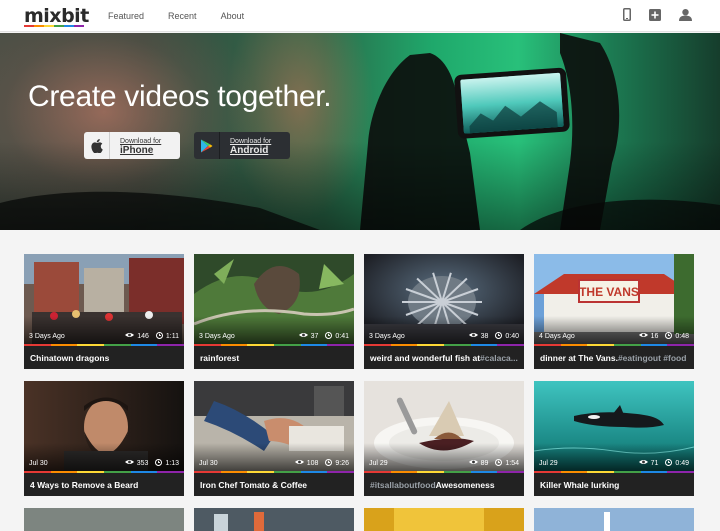 This screenshot has height=531, width=720. I want to click on video-title-text: weird and wonderful fish at, so click(425, 357).